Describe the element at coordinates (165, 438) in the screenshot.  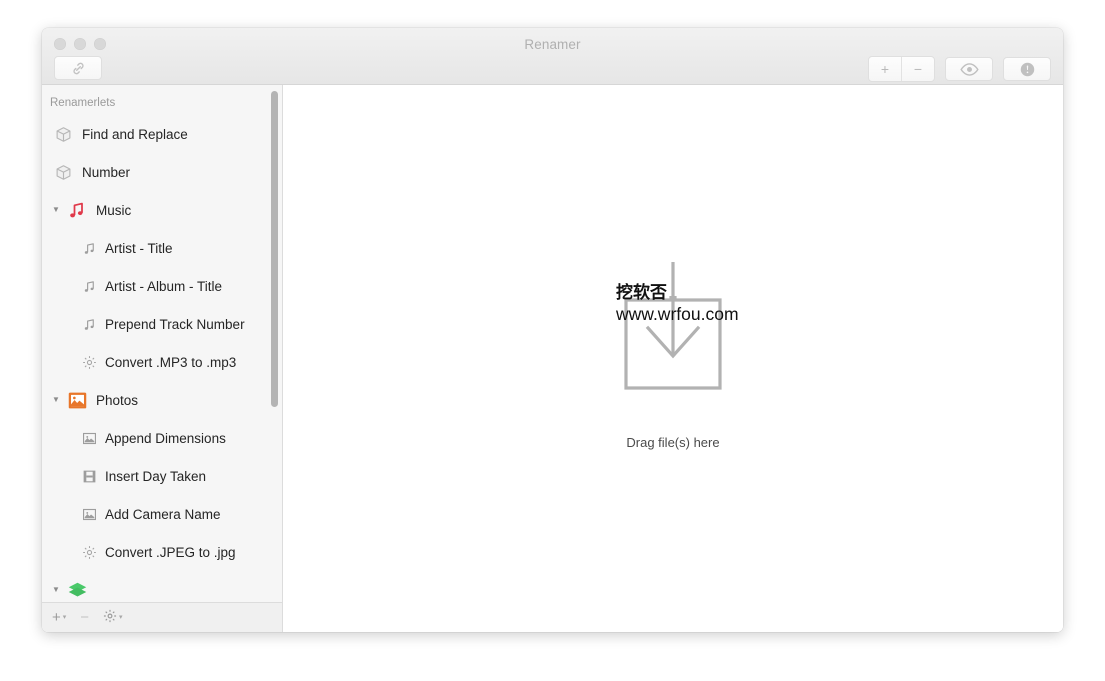
I see `list-item-label: Append Dimensions` at that location.